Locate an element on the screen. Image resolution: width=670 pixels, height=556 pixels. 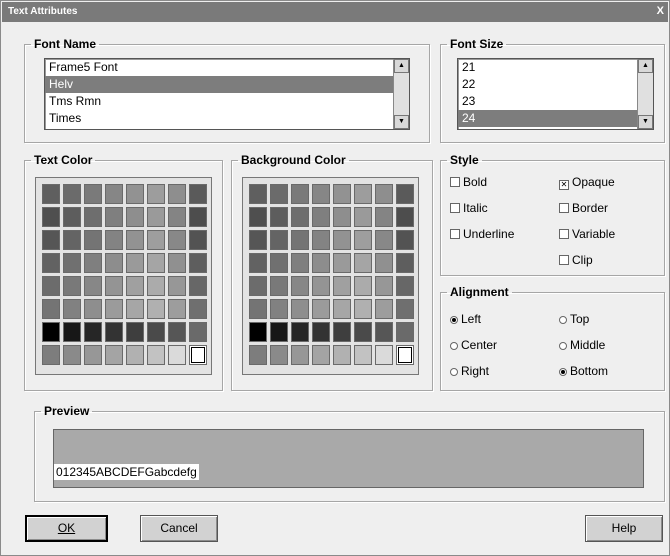
align-top-radio: Top is located at coordinates (574, 319).